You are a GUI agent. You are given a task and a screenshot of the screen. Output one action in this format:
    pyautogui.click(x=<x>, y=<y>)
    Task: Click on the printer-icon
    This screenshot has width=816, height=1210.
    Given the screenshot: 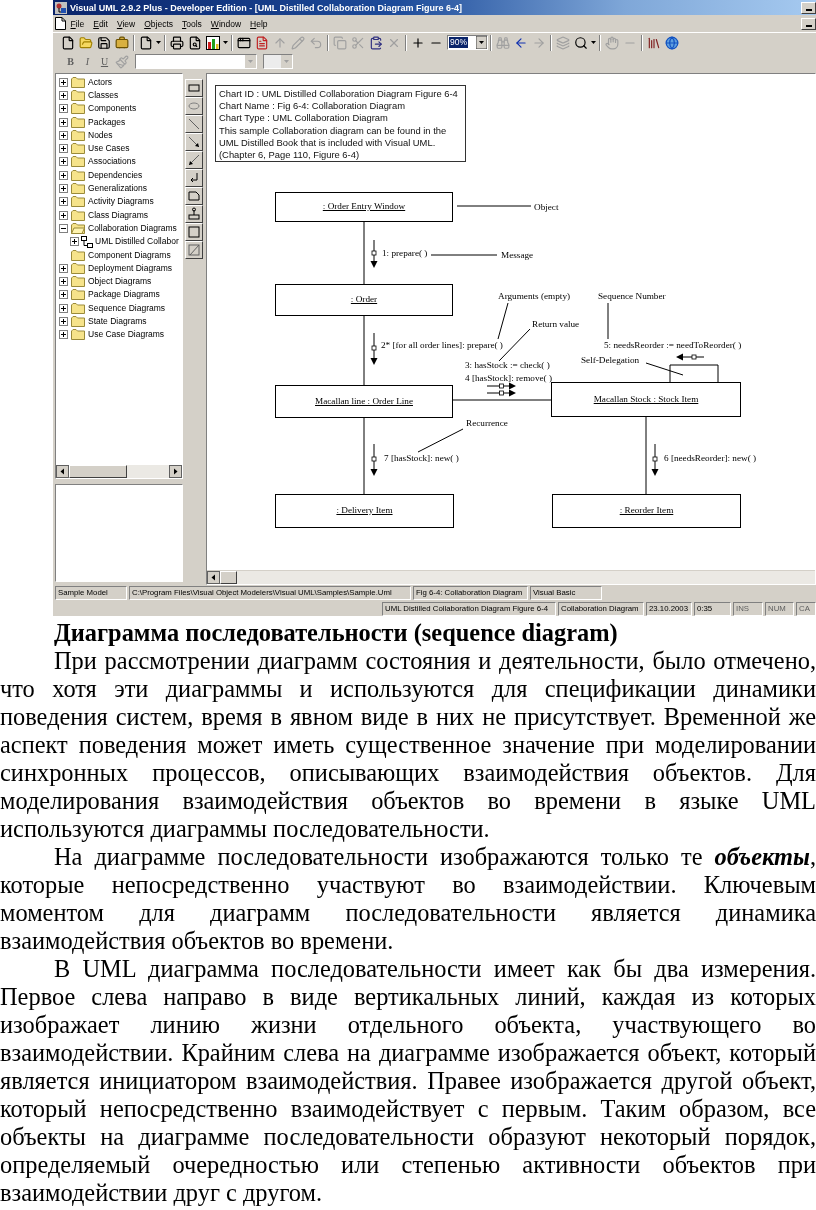 What is the action you would take?
    pyautogui.click(x=177, y=42)
    